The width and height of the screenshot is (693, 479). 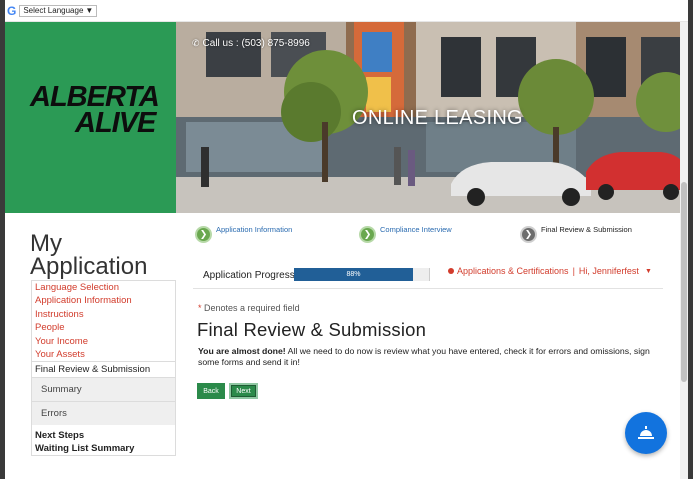 I want to click on sidebar-item-next-steps: Next Steps, so click(x=103, y=436).